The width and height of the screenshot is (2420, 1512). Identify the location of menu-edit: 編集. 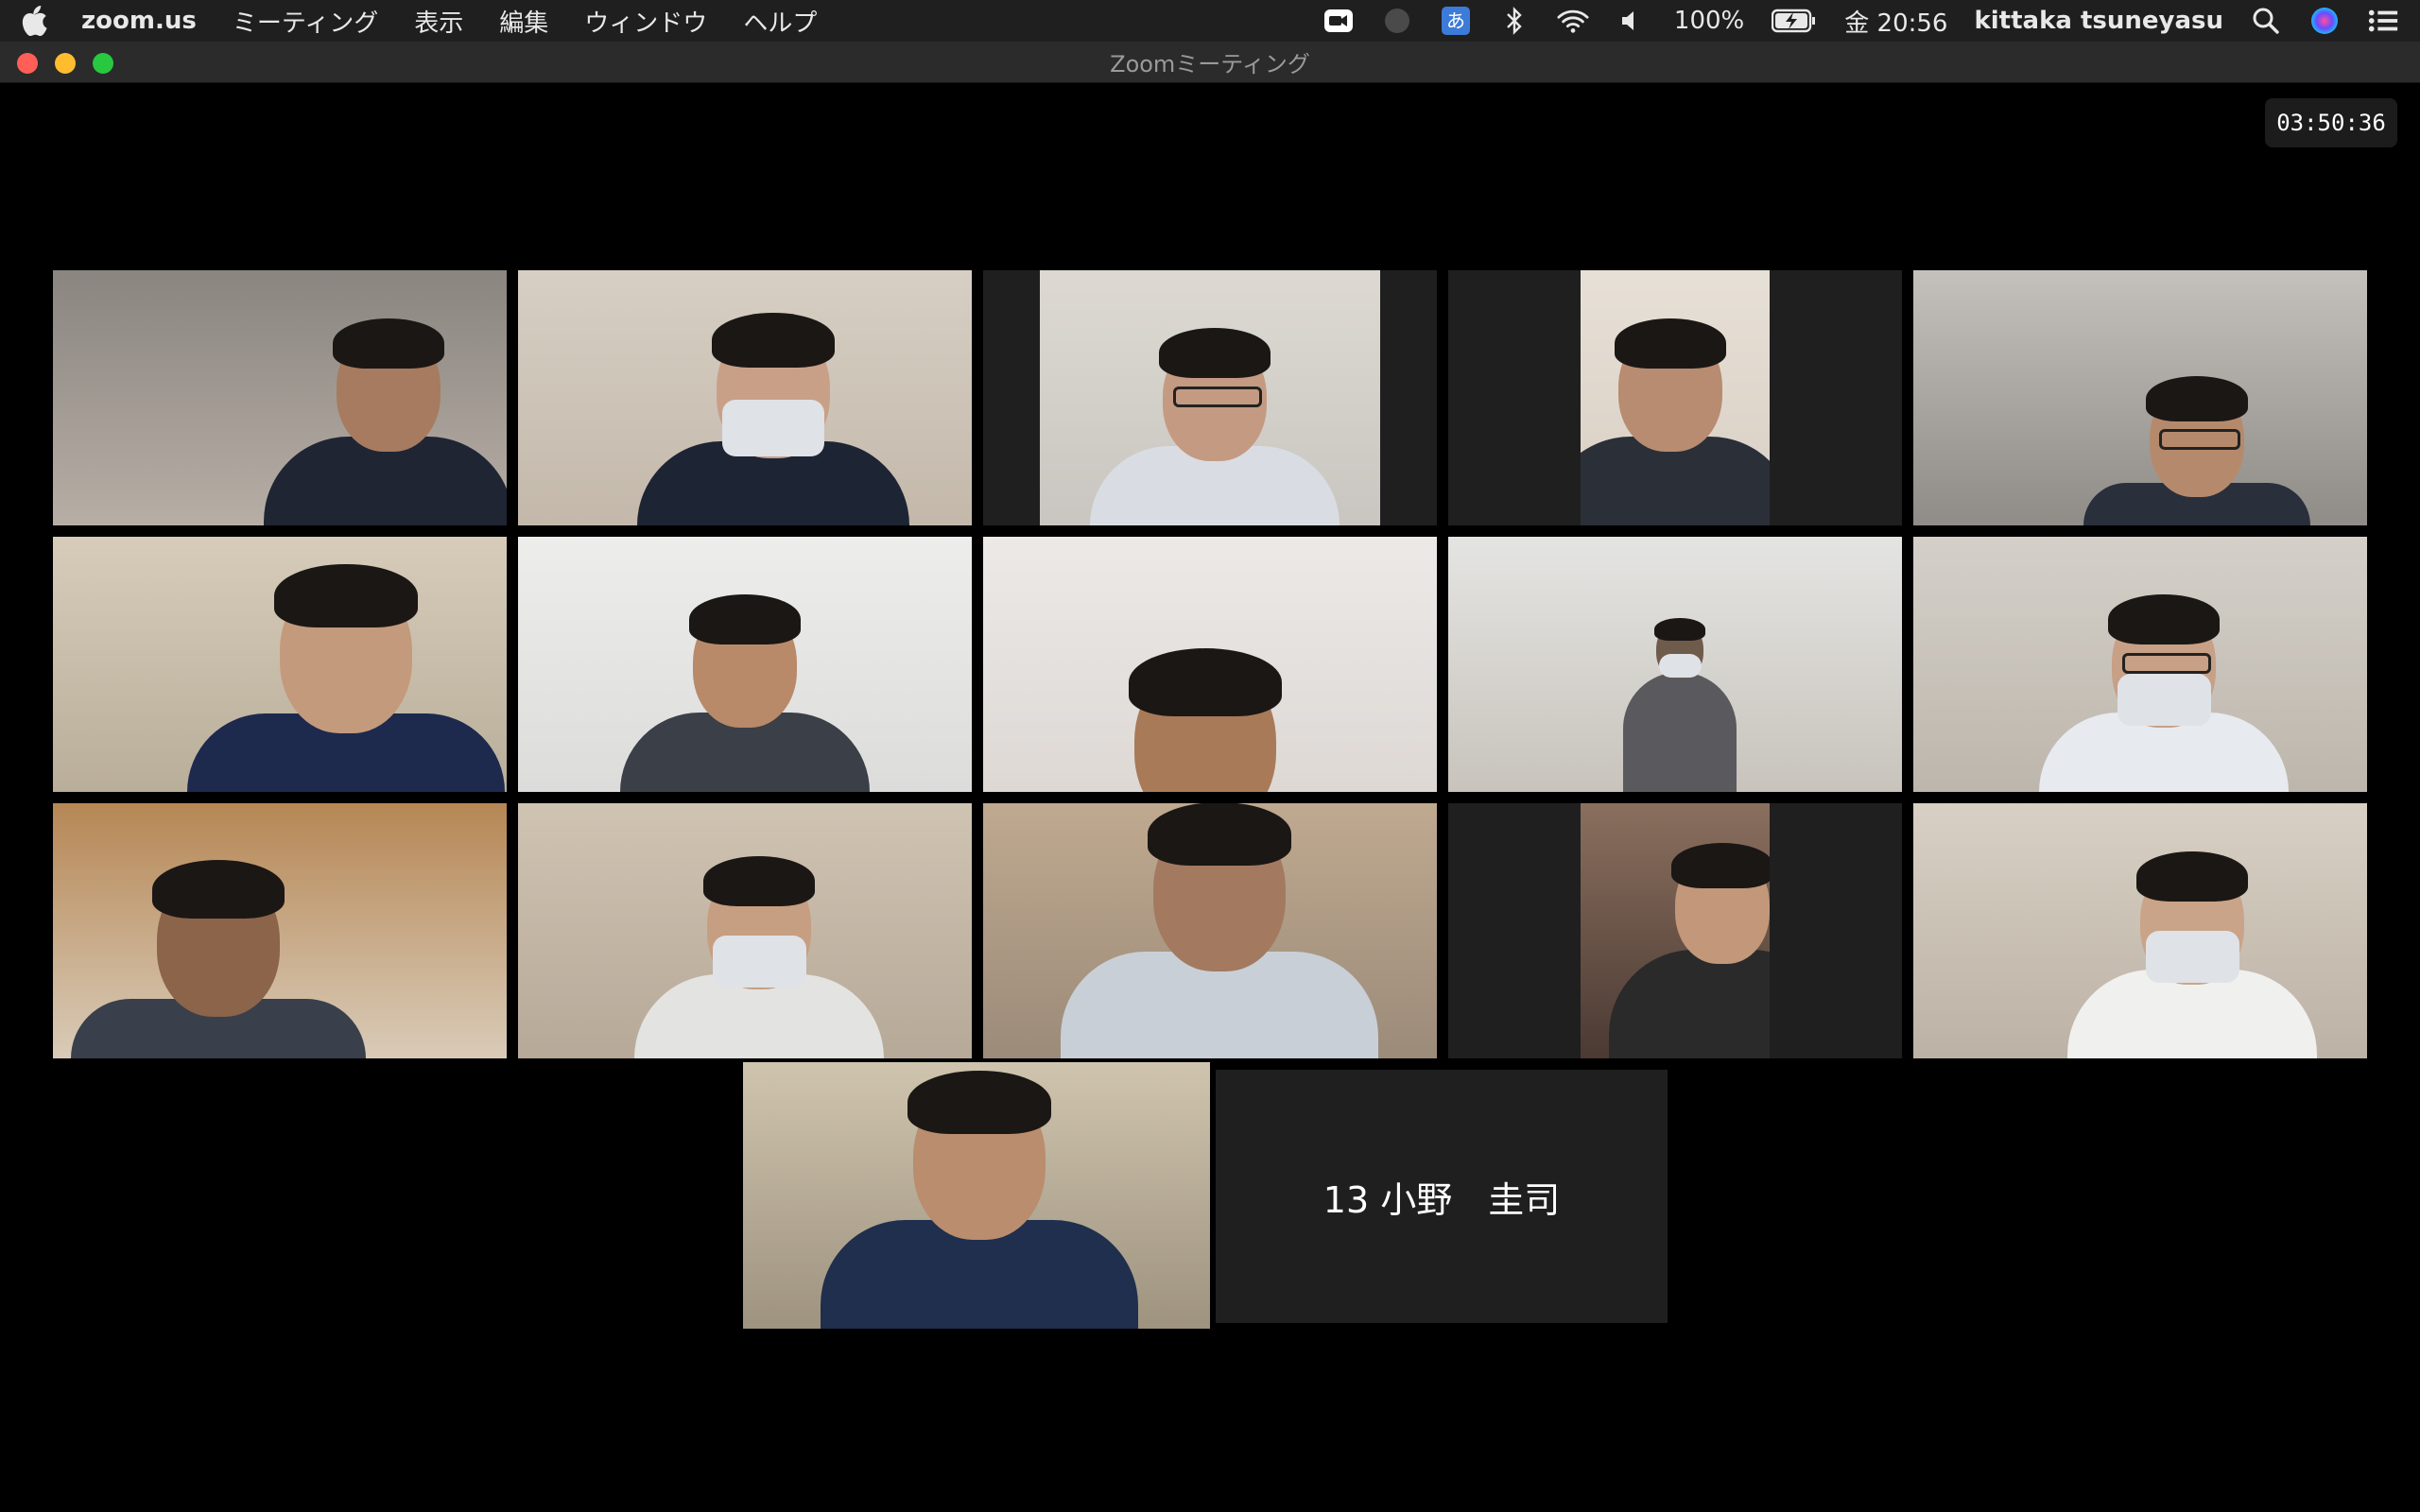
(523, 21).